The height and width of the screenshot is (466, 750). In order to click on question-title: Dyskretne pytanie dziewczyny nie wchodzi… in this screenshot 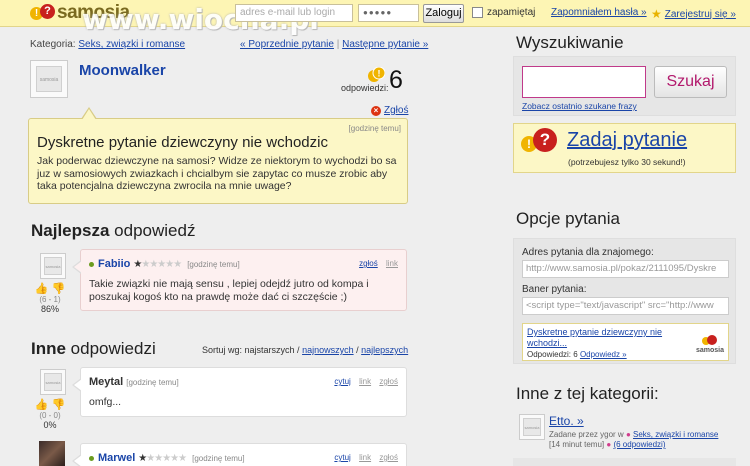, I will do `click(182, 142)`.